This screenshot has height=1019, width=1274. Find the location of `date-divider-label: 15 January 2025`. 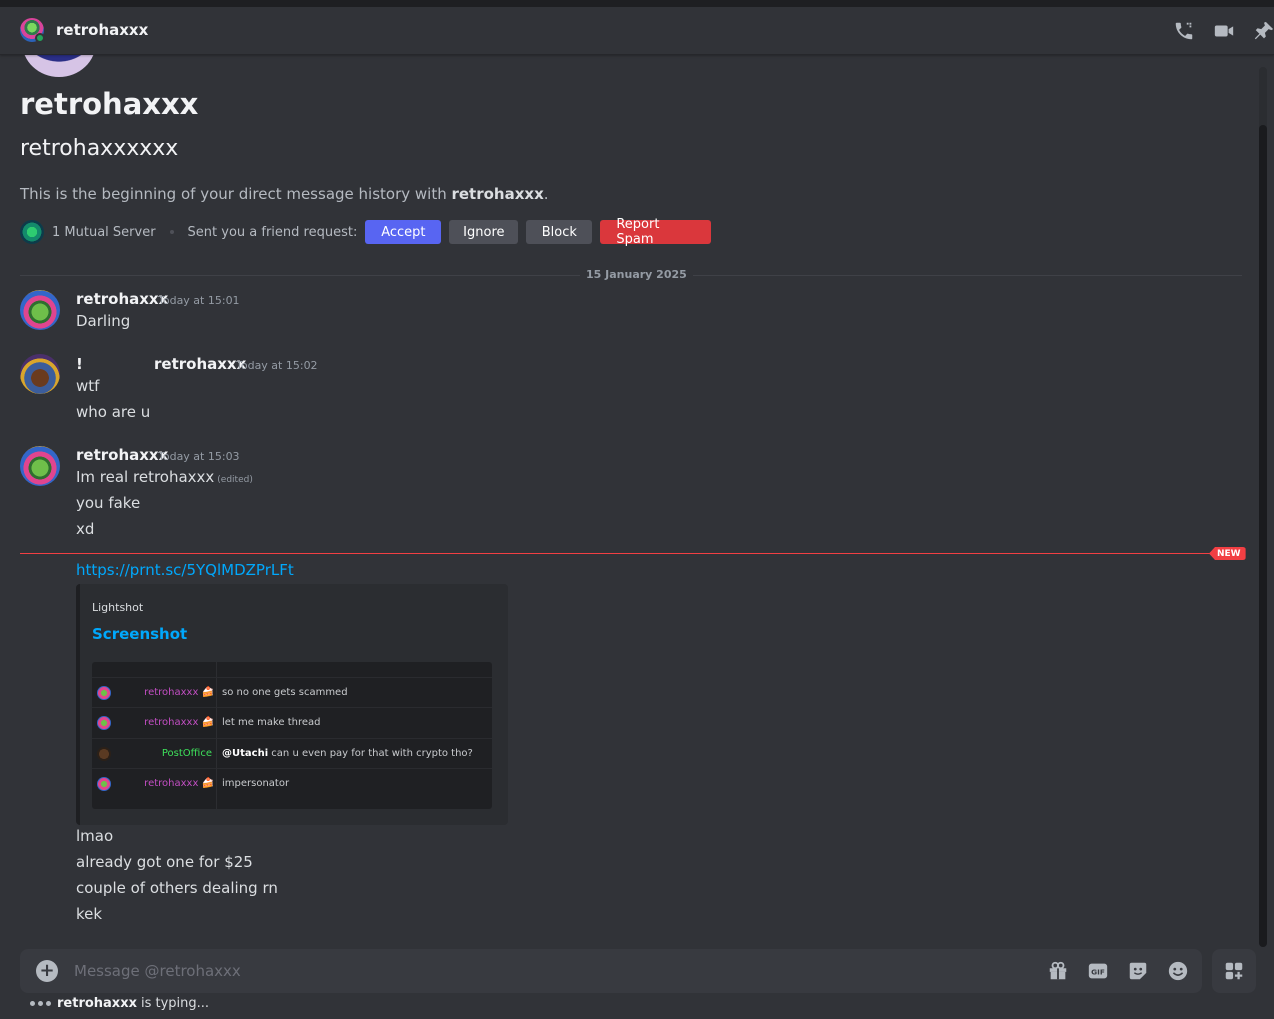

date-divider-label: 15 January 2025 is located at coordinates (636, 274).